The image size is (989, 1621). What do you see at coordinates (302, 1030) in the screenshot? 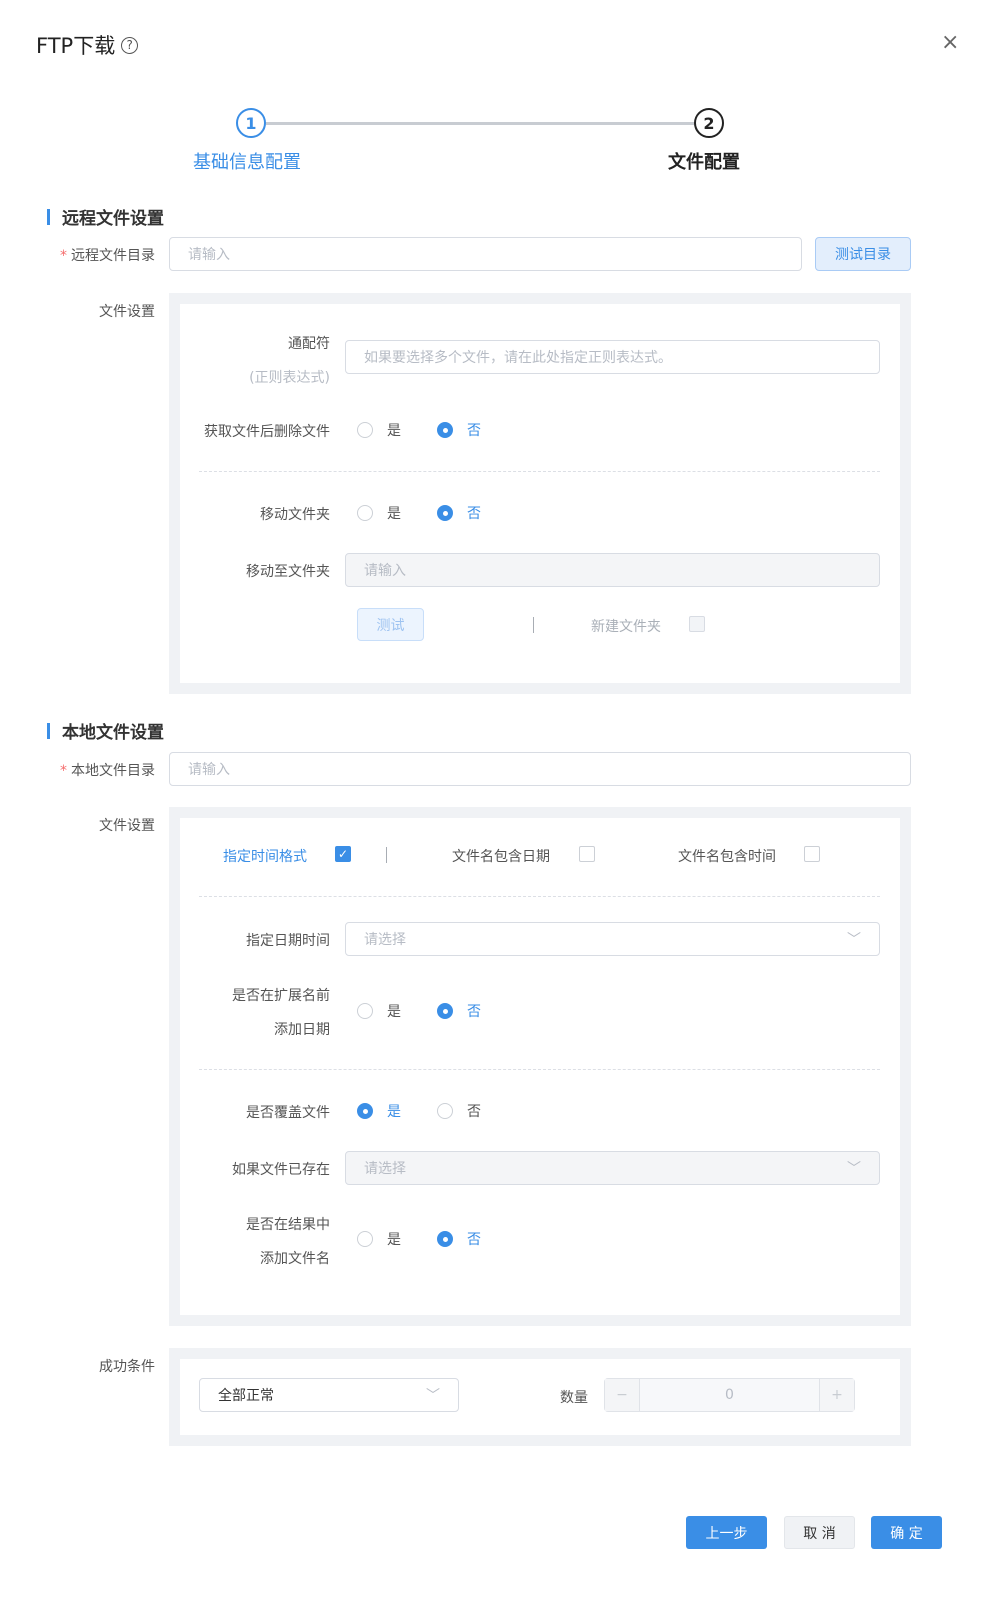
I see `before-ext-label-line2: 添加日期` at bounding box center [302, 1030].